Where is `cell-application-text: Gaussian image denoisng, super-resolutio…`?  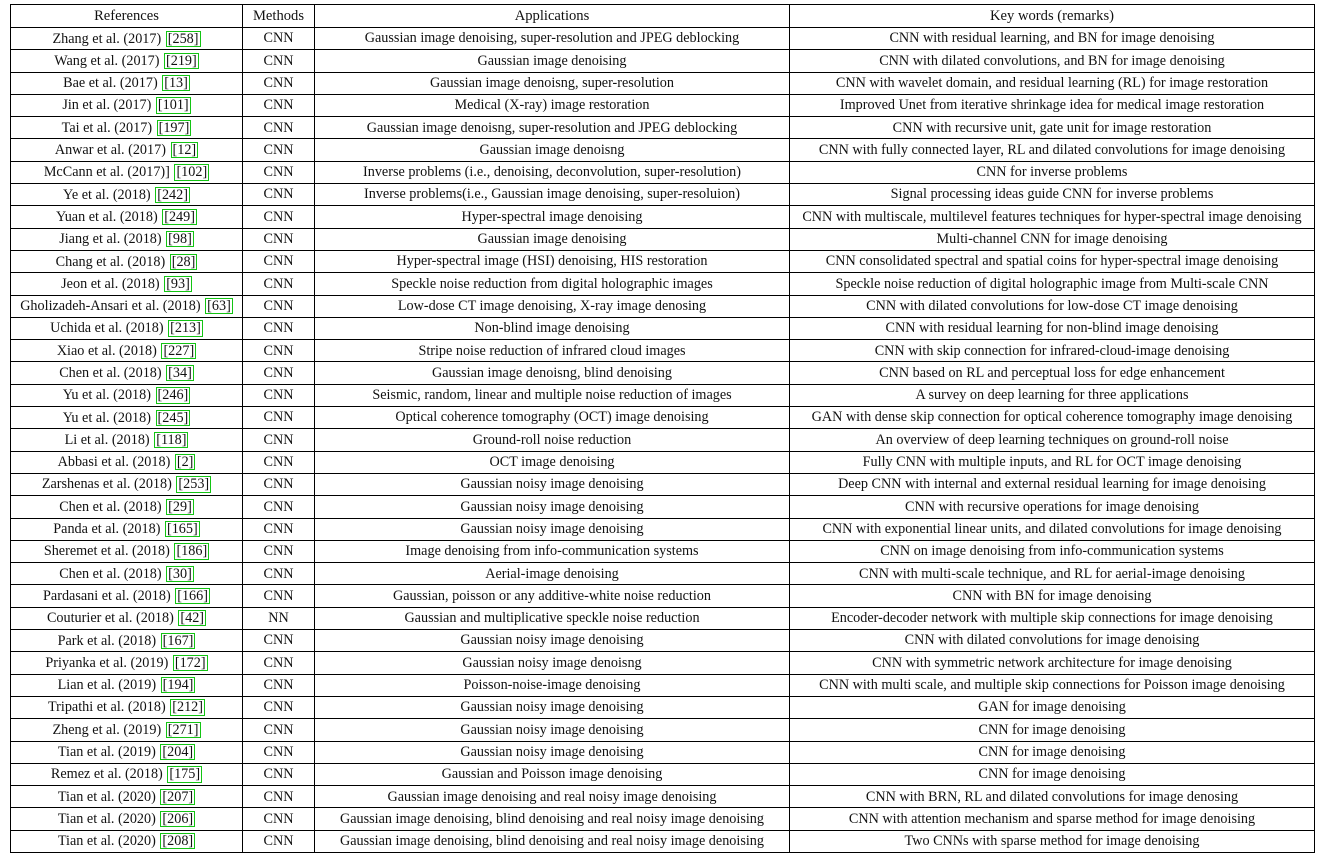 cell-application-text: Gaussian image denoisng, super-resolutio… is located at coordinates (552, 127).